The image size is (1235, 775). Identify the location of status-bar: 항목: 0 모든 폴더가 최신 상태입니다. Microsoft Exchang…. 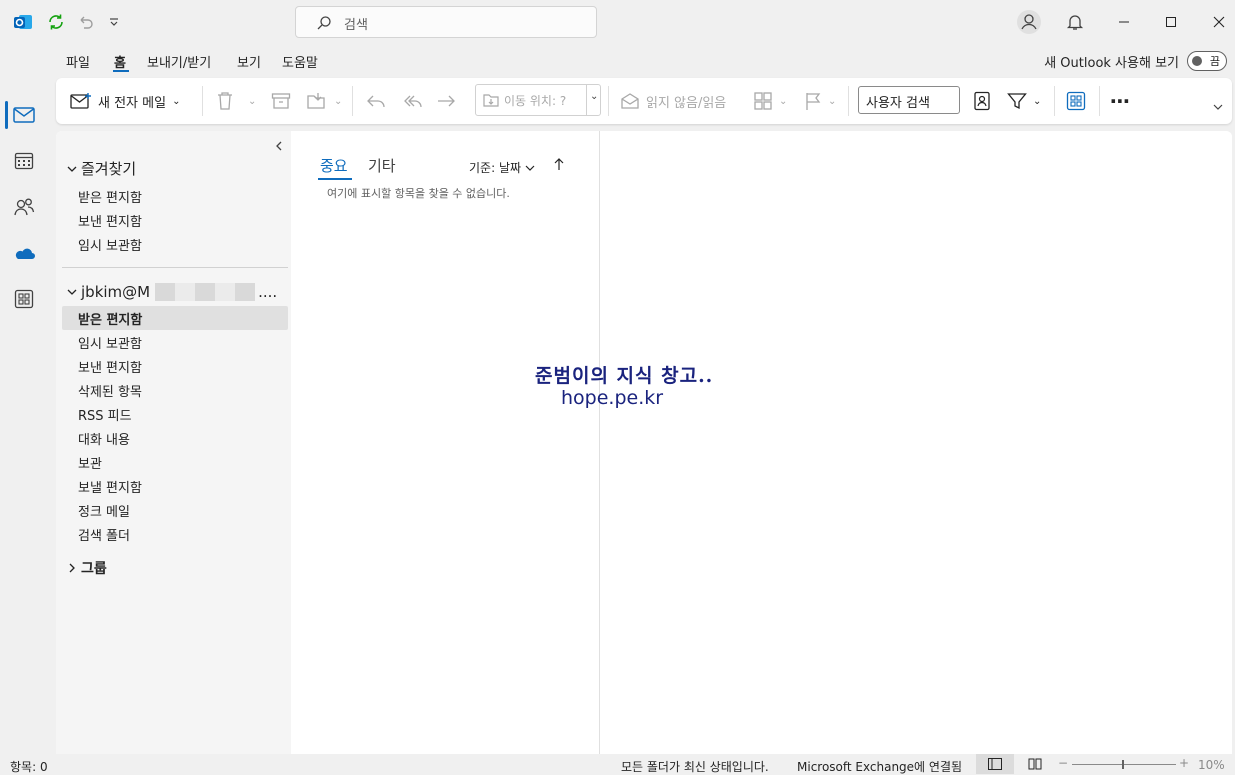
(617, 764).